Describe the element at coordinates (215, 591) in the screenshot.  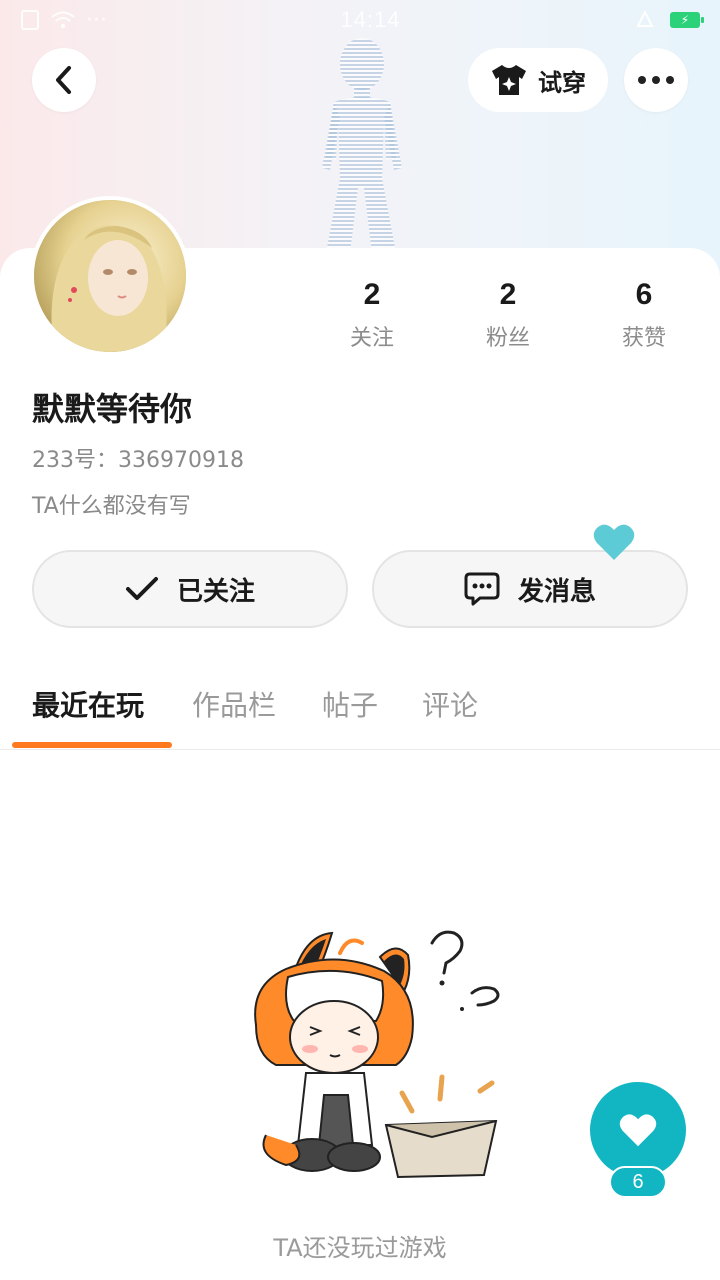
I see `followed-label: 已关注` at that location.